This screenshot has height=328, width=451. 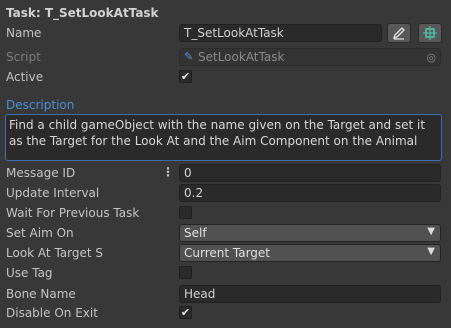 What do you see at coordinates (225, 77) in the screenshot?
I see `active-row: Active ✔` at bounding box center [225, 77].